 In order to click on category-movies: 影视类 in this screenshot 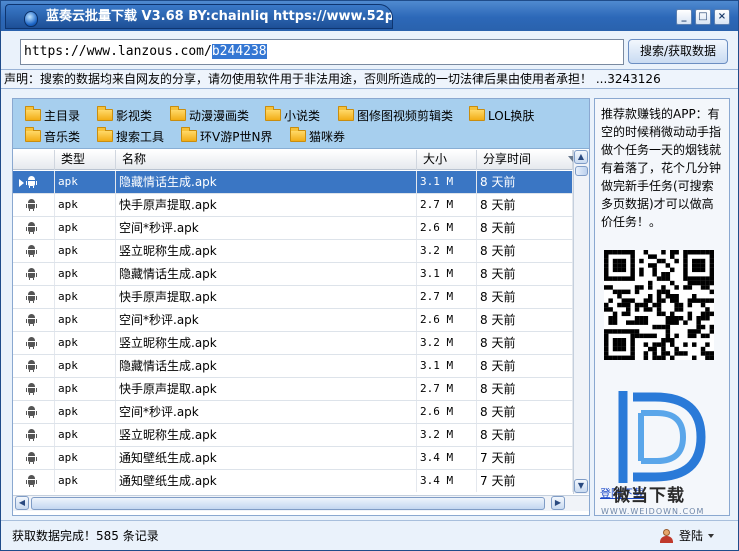, I will do `click(124, 115)`.